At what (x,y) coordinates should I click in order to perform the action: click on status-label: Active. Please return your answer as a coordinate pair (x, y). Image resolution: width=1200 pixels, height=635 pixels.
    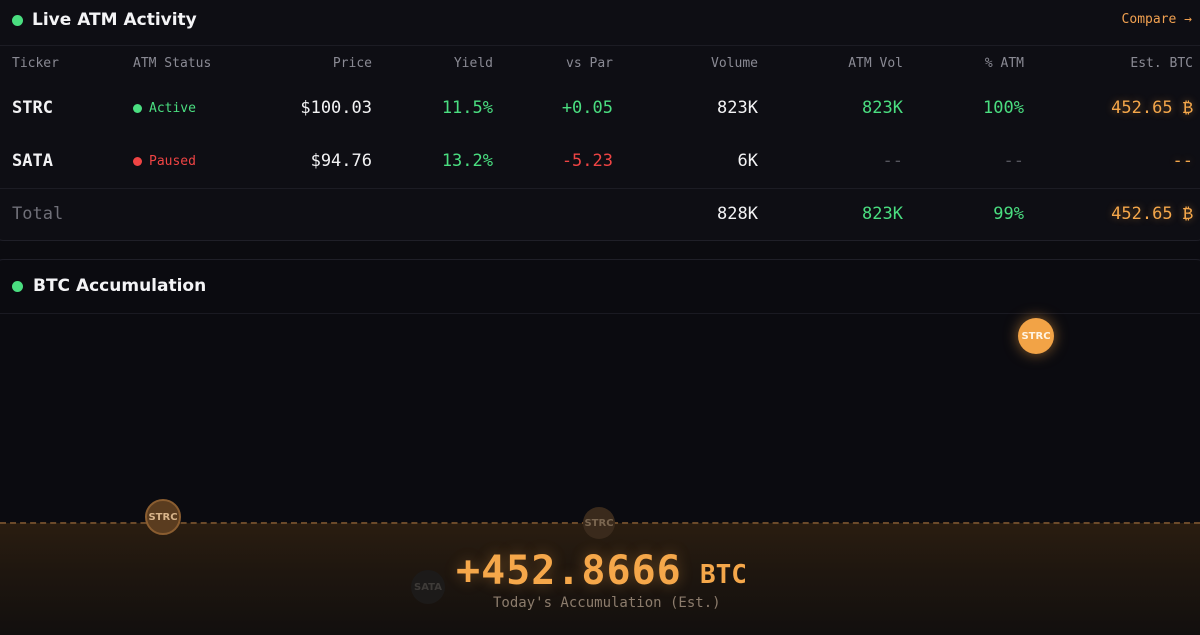
    Looking at the image, I should click on (172, 108).